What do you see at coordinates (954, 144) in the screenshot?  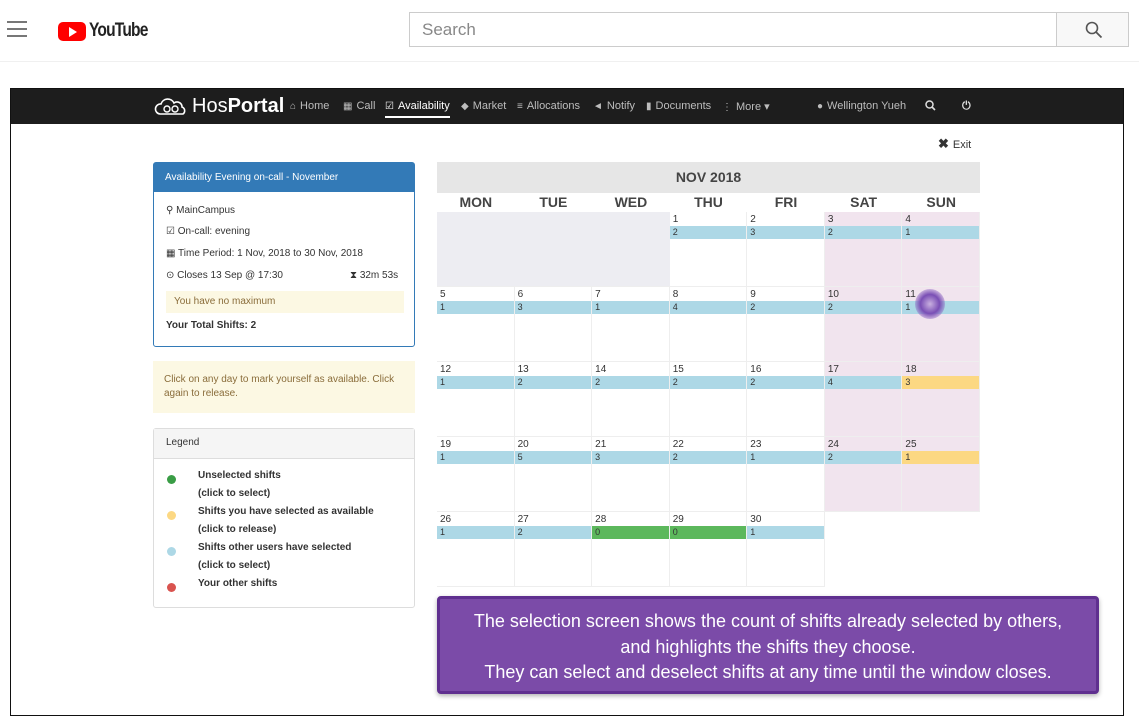 I see `exit-button: ✖ Exit` at bounding box center [954, 144].